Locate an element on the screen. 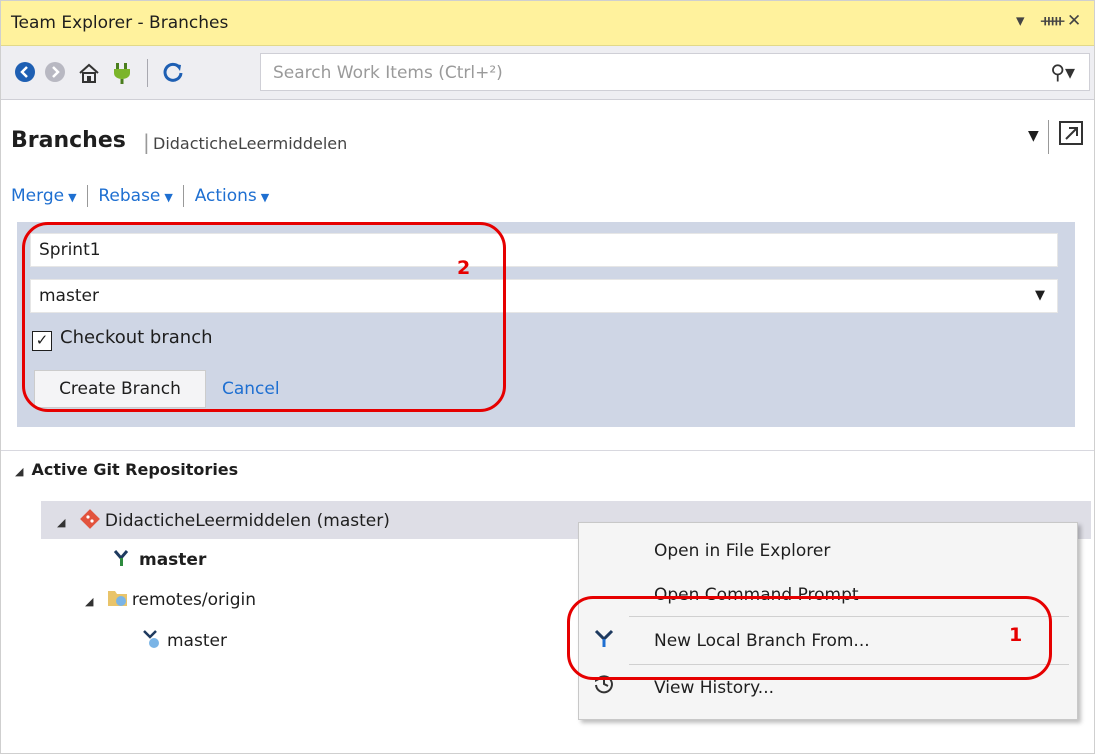 The width and height of the screenshot is (1095, 754). undock-icon is located at coordinates (1071, 136).